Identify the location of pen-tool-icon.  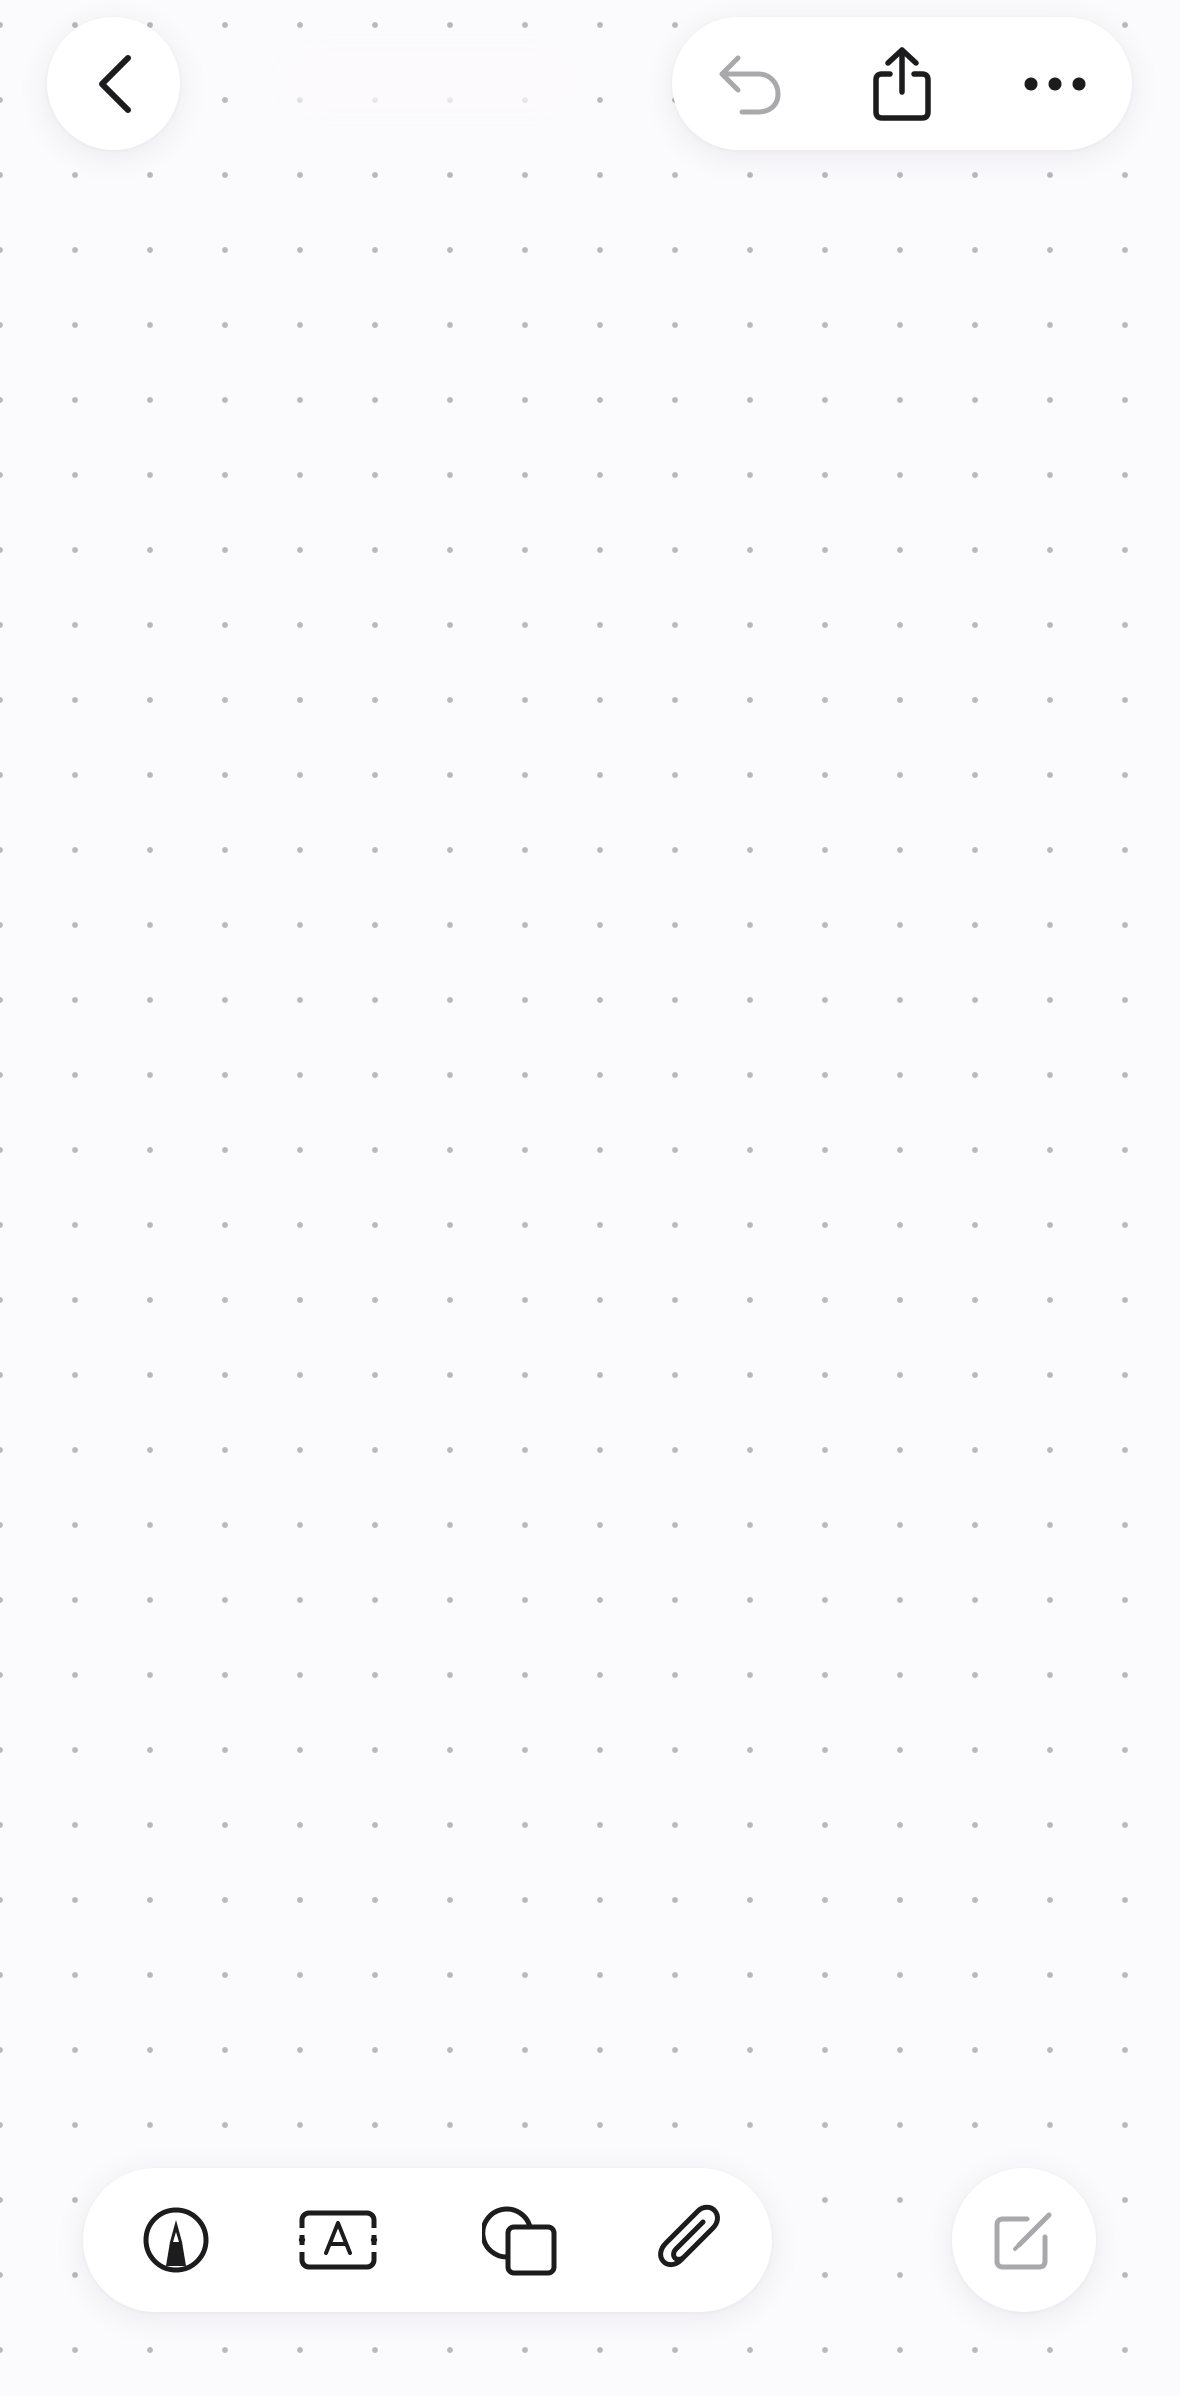
(176, 2240).